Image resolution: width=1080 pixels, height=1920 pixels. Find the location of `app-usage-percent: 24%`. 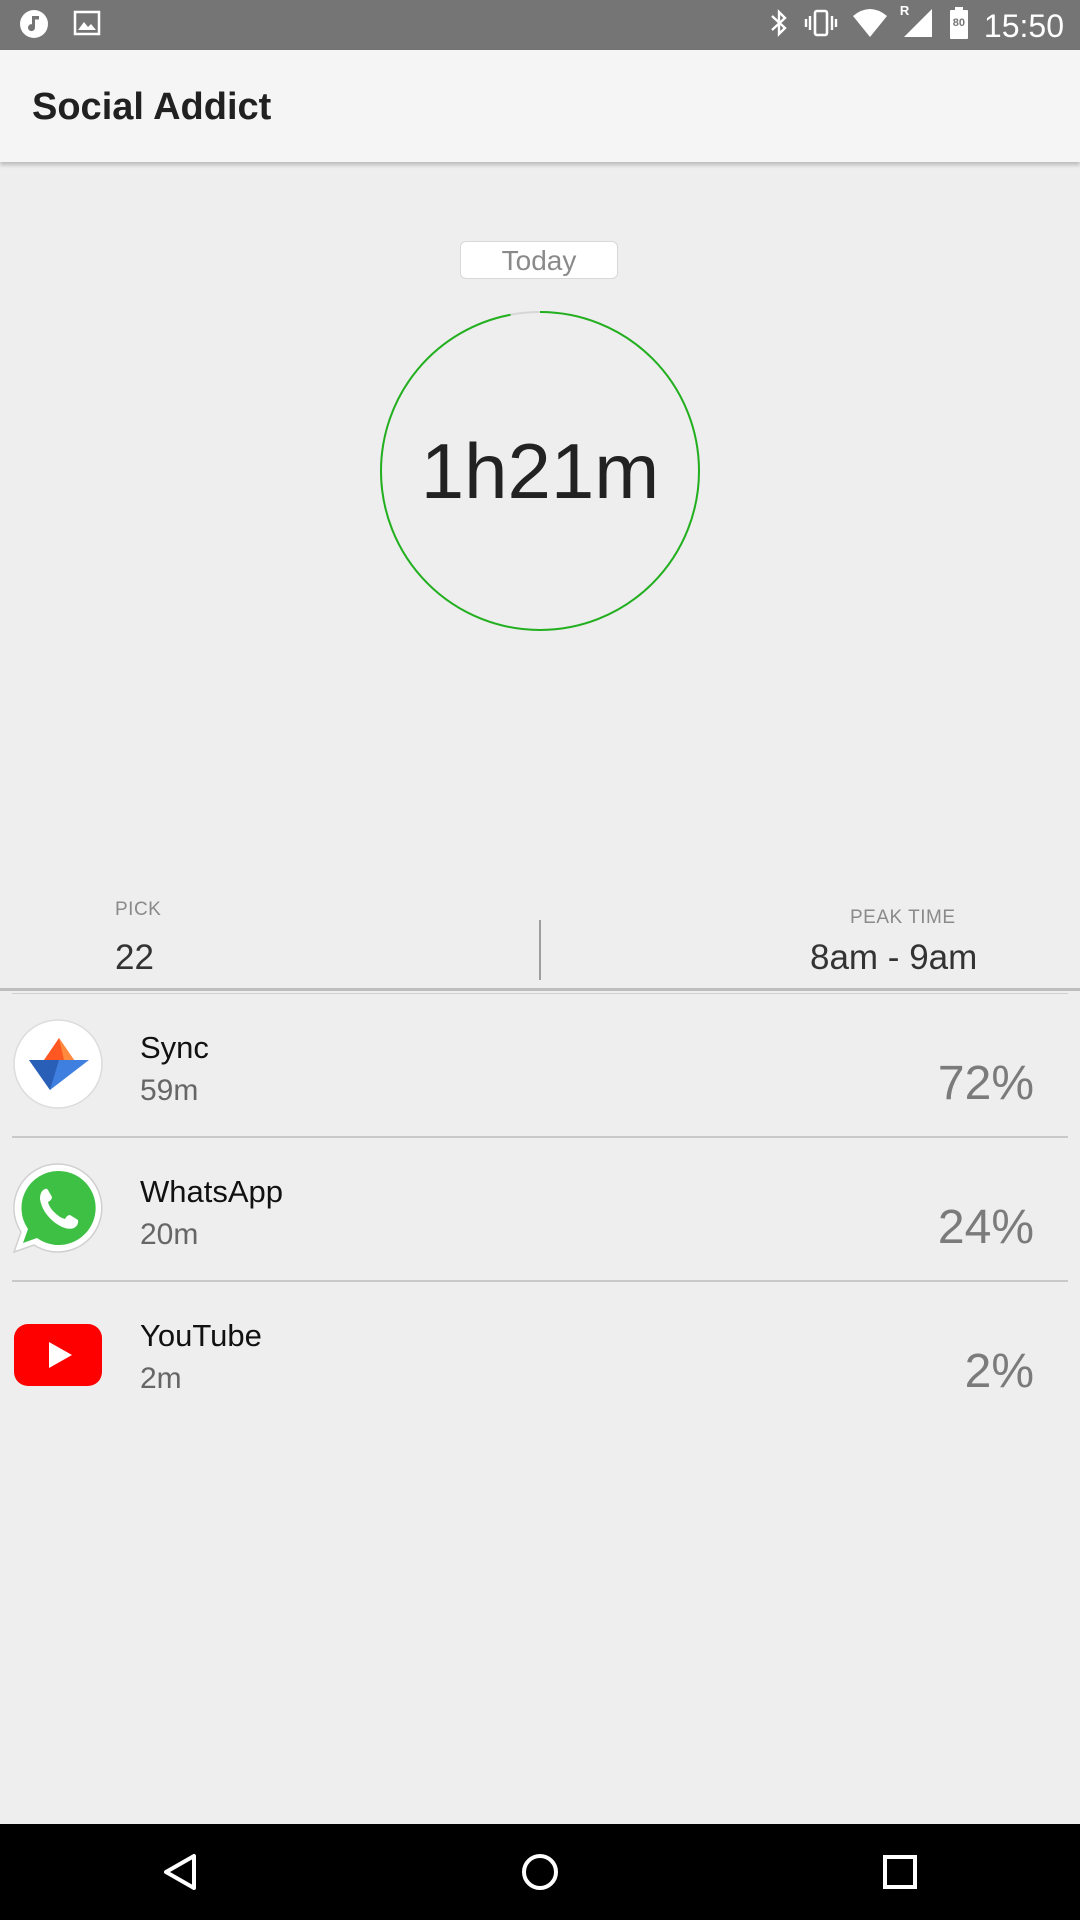

app-usage-percent: 24% is located at coordinates (985, 1227).